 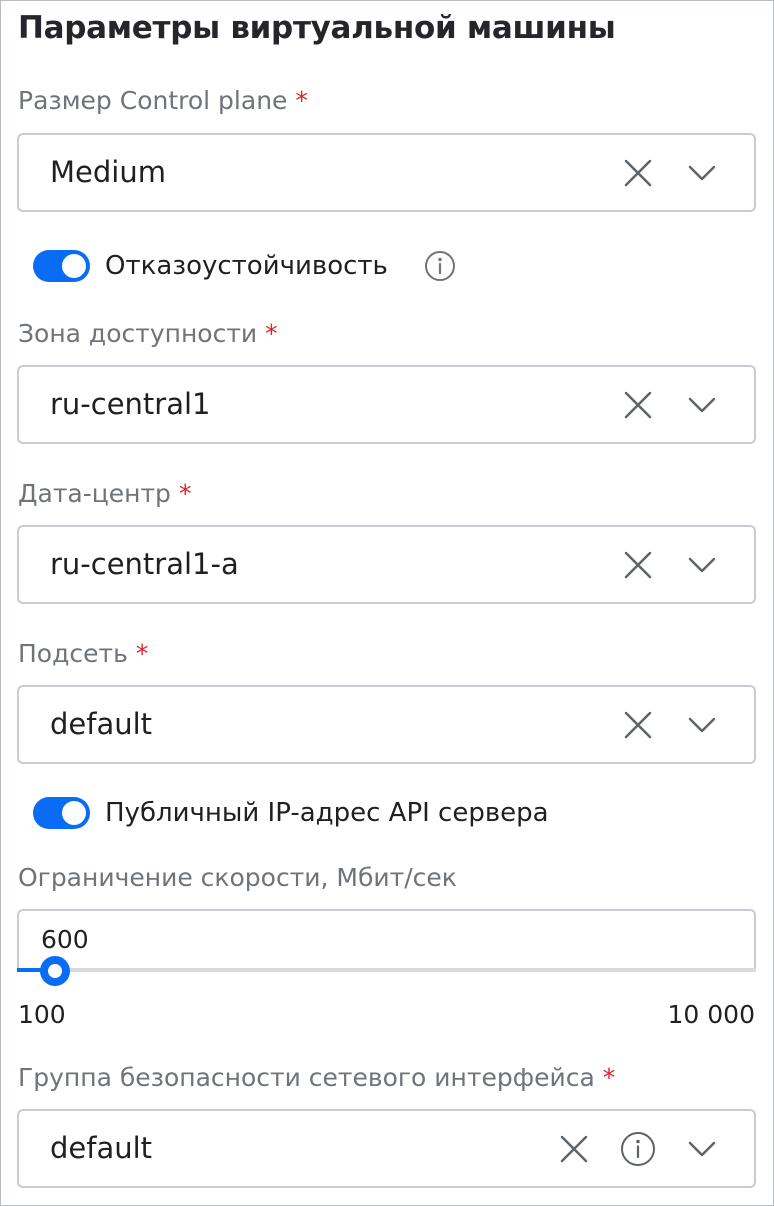 I want to click on zone-label: Зона доступности *, so click(x=148, y=333).